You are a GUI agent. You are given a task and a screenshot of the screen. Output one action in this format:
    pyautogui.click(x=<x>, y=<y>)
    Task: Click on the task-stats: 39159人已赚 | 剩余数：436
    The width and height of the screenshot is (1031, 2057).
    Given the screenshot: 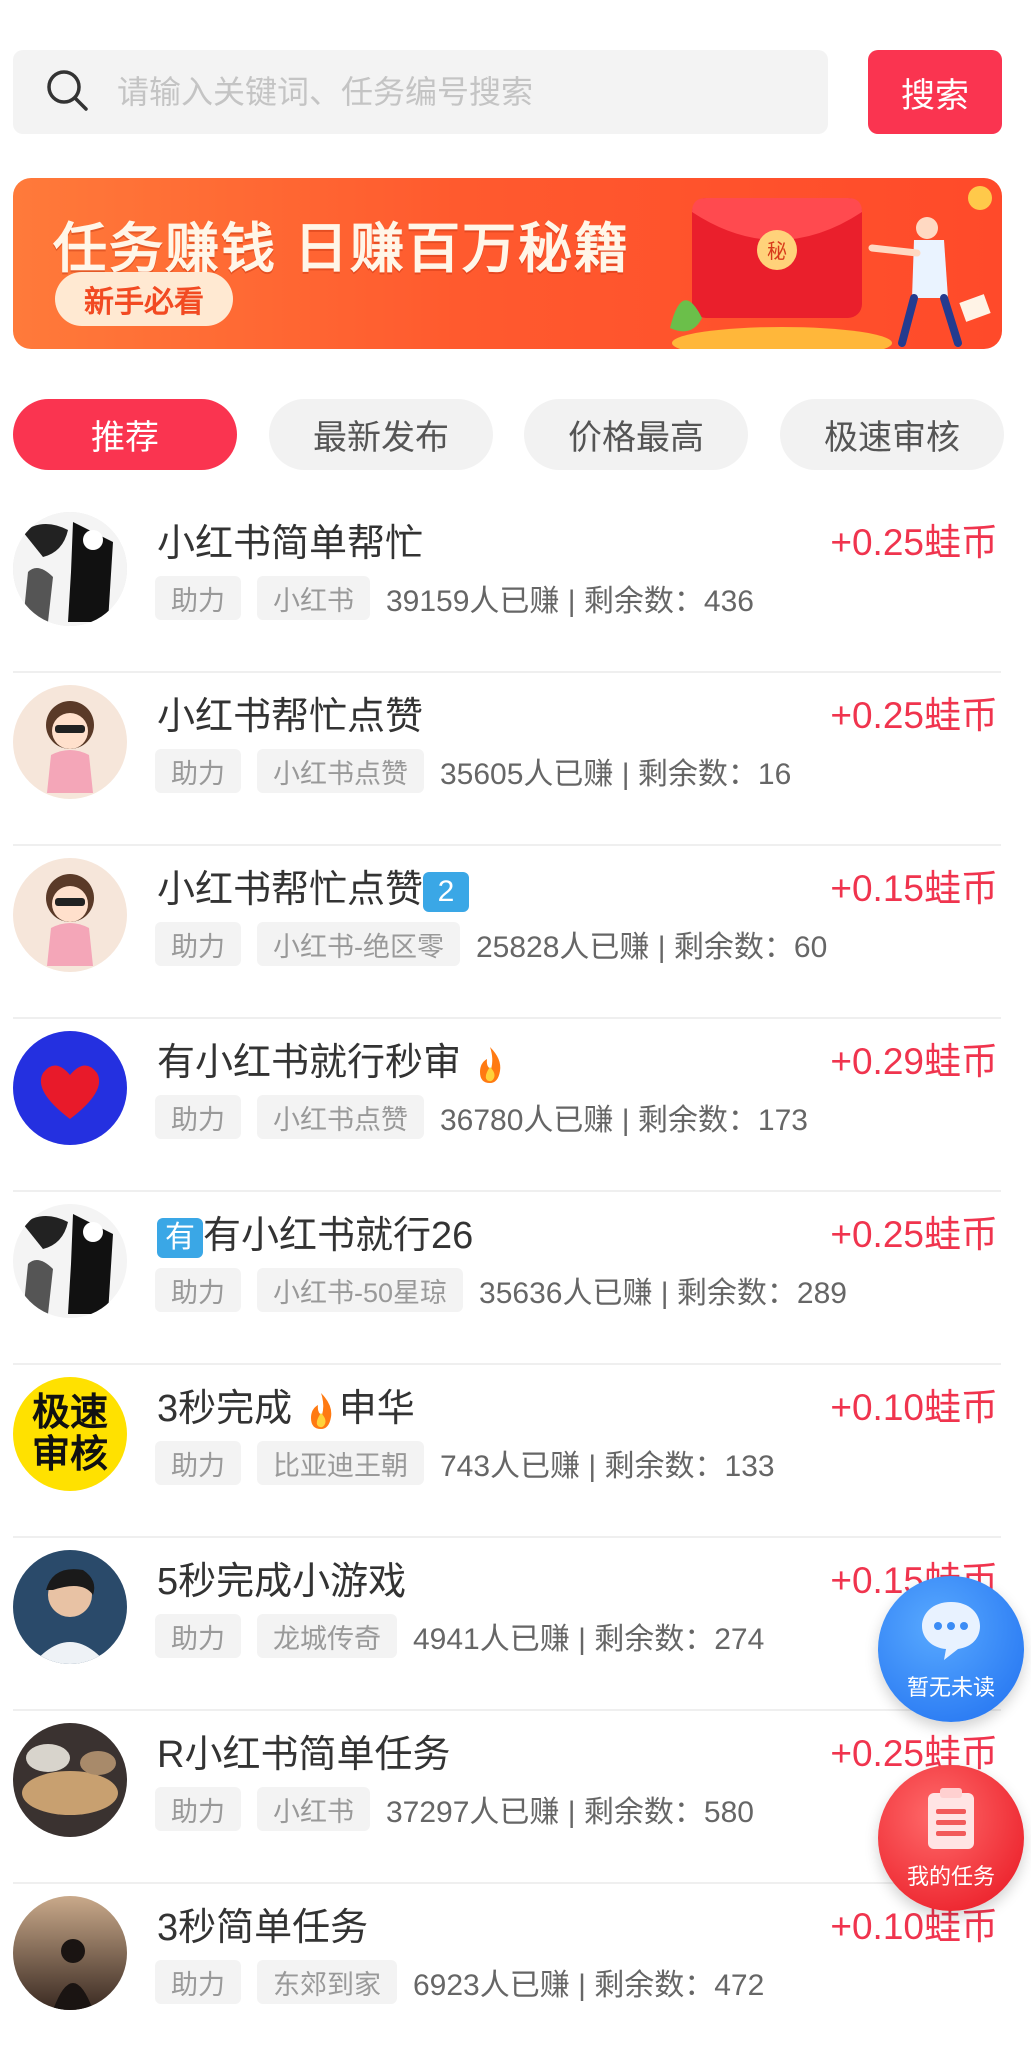 What is the action you would take?
    pyautogui.click(x=570, y=601)
    